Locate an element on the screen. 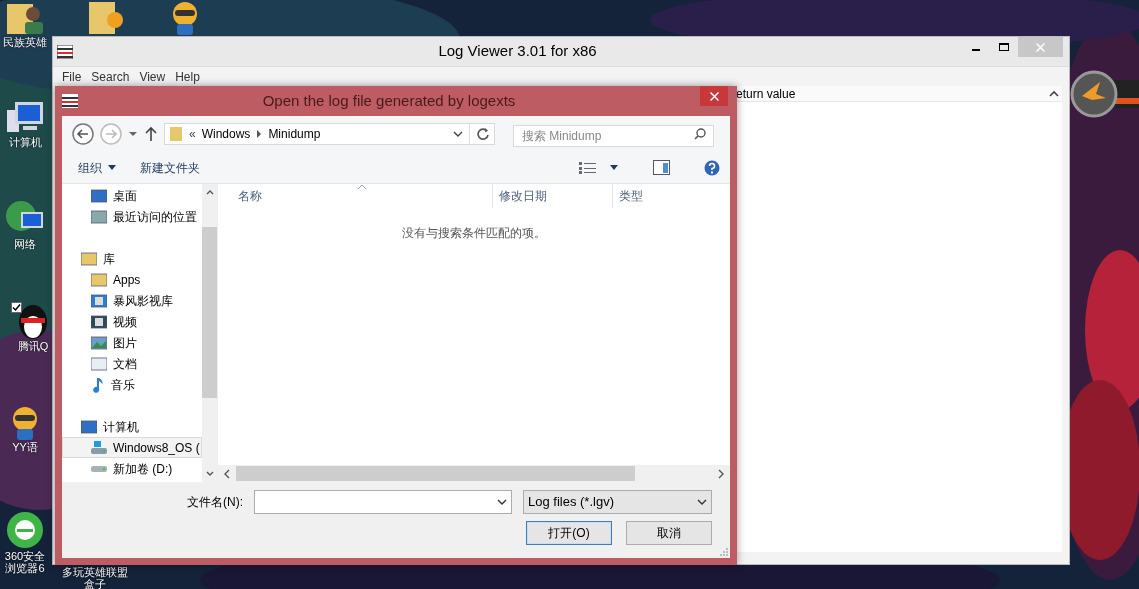 This screenshot has width=1139, height=589. tree-item: 库 is located at coordinates (132, 258).